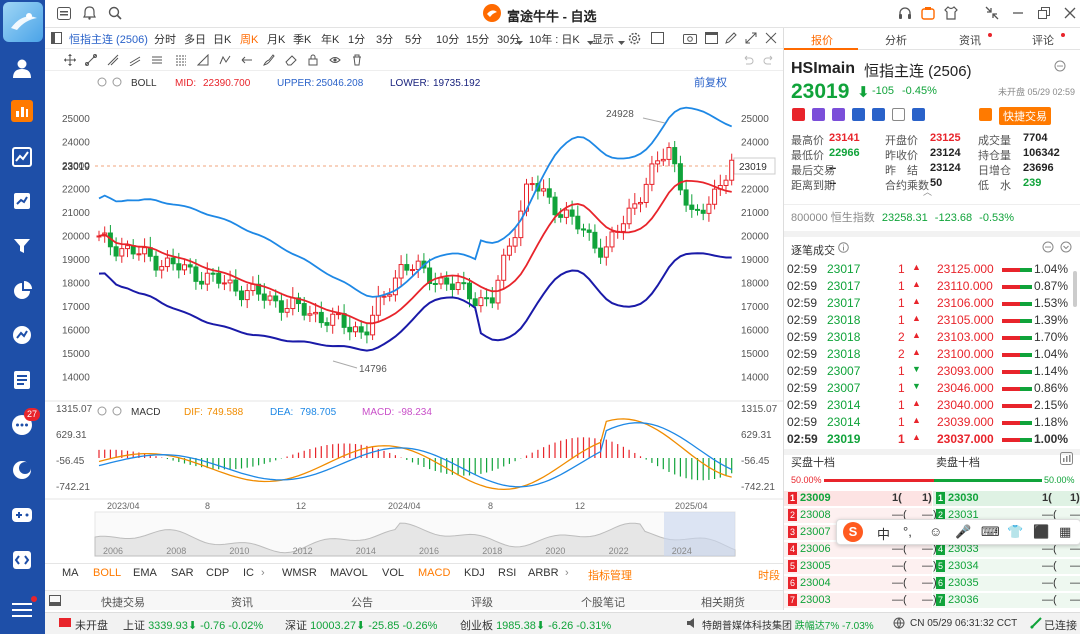  What do you see at coordinates (349, 573) in the screenshot?
I see `indicator-sub-1: MAVOL` at bounding box center [349, 573].